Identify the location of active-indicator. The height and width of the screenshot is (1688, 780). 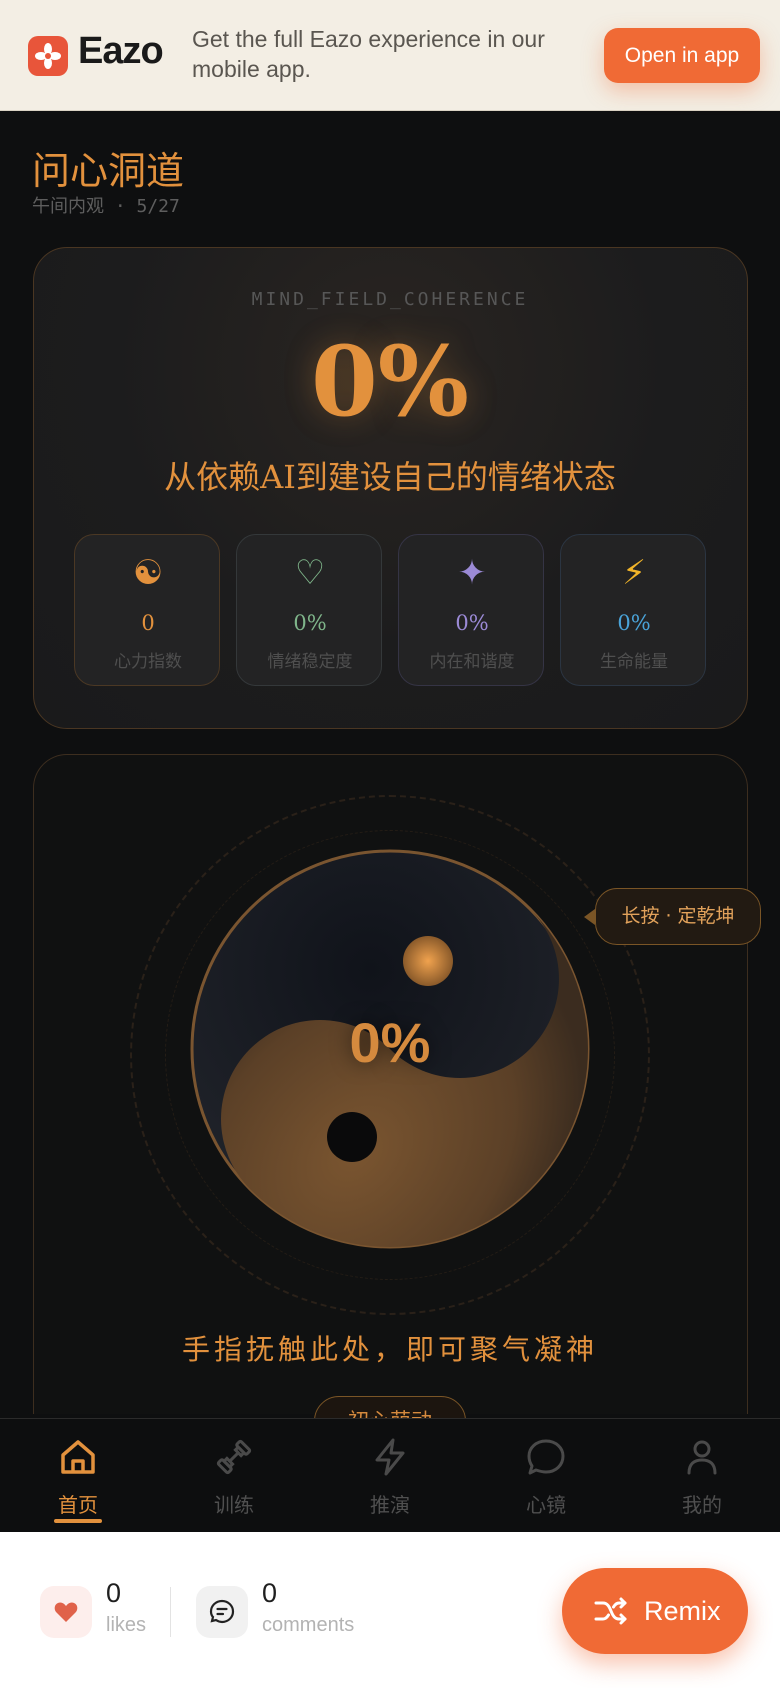
(78, 1521).